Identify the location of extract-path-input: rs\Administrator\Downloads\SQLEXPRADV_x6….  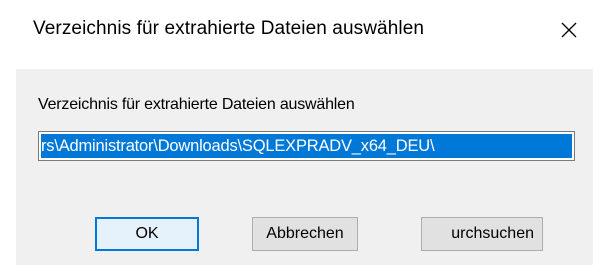
(306, 146).